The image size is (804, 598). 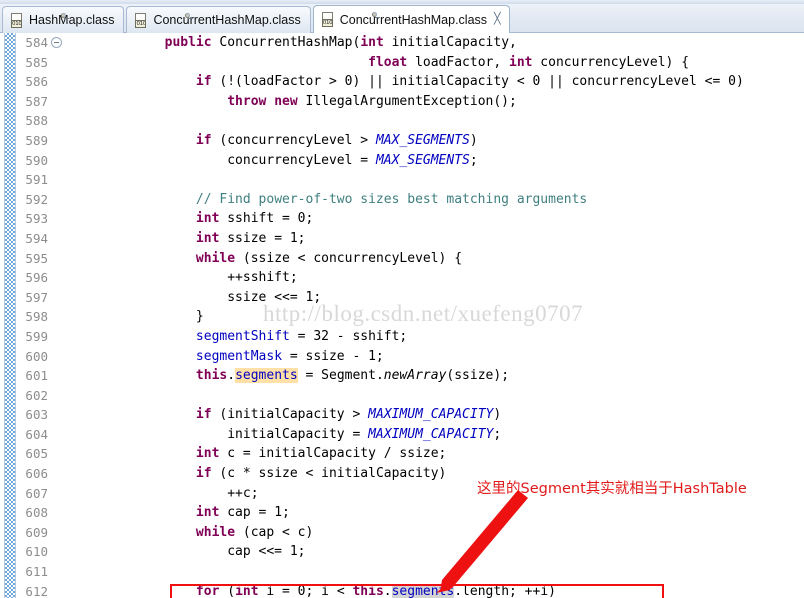 What do you see at coordinates (352, 376) in the screenshot?
I see `code-line-text: this.segments = Segment.newArray(ssize);` at bounding box center [352, 376].